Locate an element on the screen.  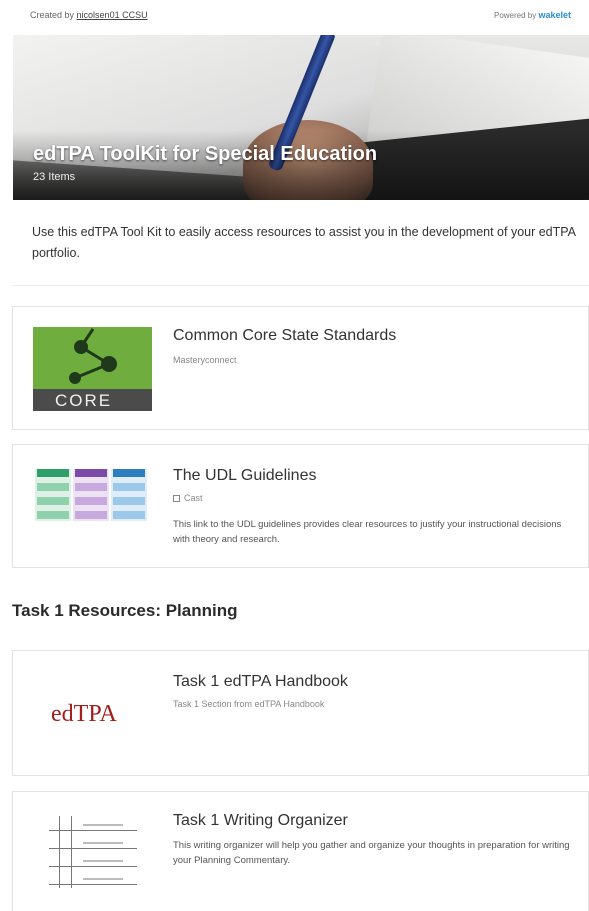
card-title: Task 1 Writing Organizer is located at coordinates (260, 821).